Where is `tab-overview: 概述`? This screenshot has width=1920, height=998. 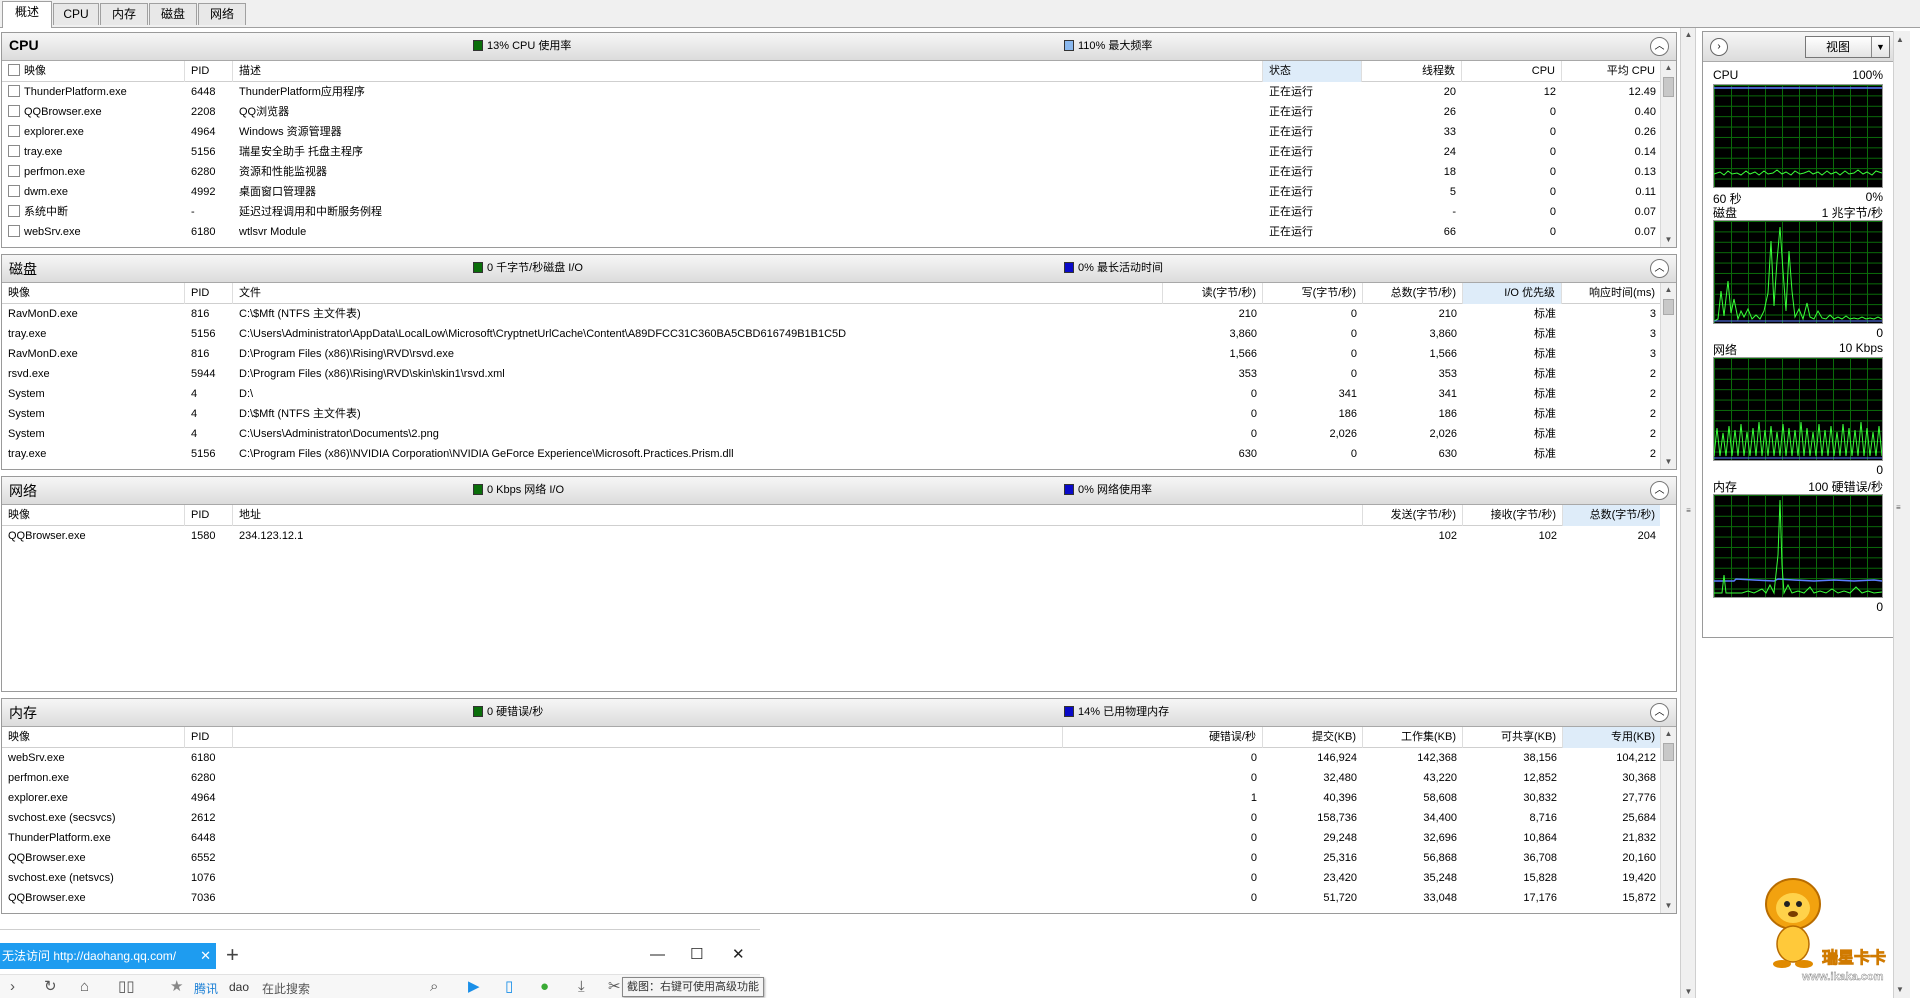
tab-overview: 概述 is located at coordinates (27, 14).